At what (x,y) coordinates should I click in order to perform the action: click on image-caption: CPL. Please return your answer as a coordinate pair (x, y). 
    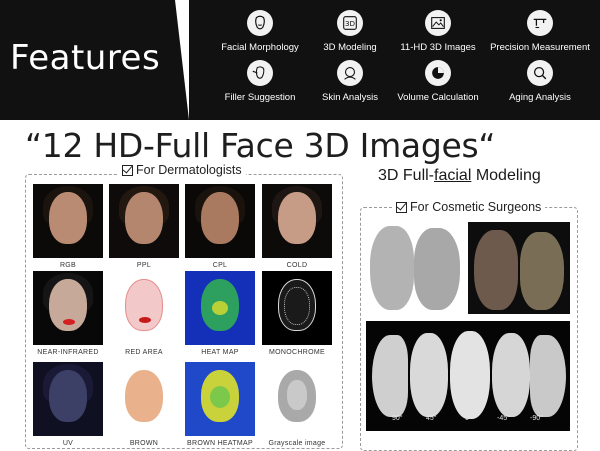
    Looking at the image, I should click on (220, 265).